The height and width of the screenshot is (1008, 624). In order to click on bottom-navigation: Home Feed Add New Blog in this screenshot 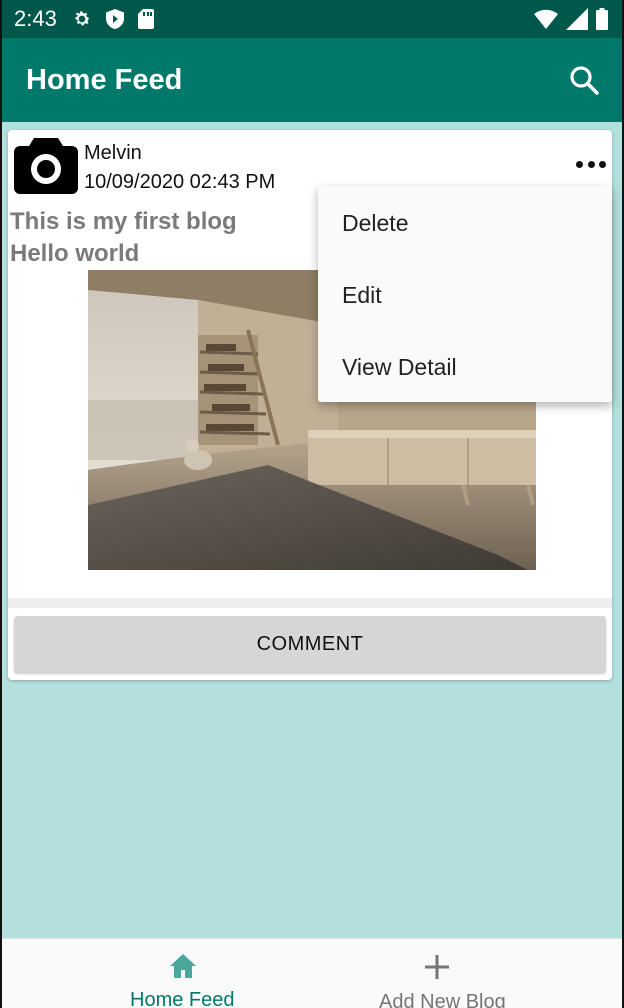, I will do `click(312, 973)`.